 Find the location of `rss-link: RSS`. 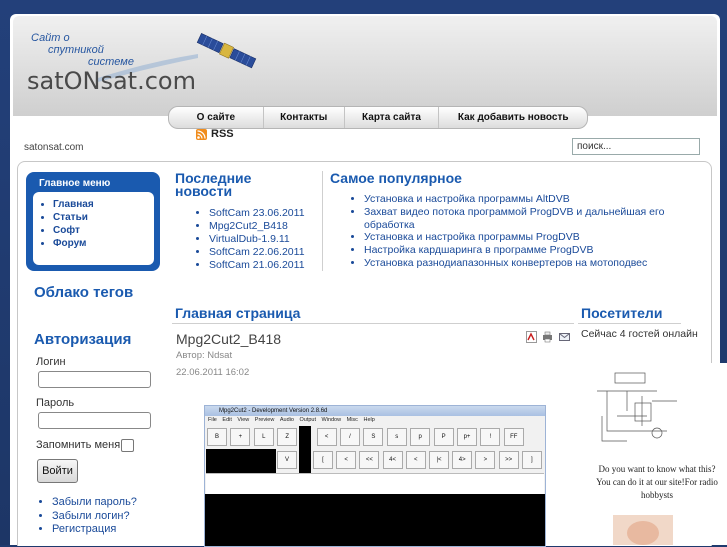

rss-link: RSS is located at coordinates (215, 134).